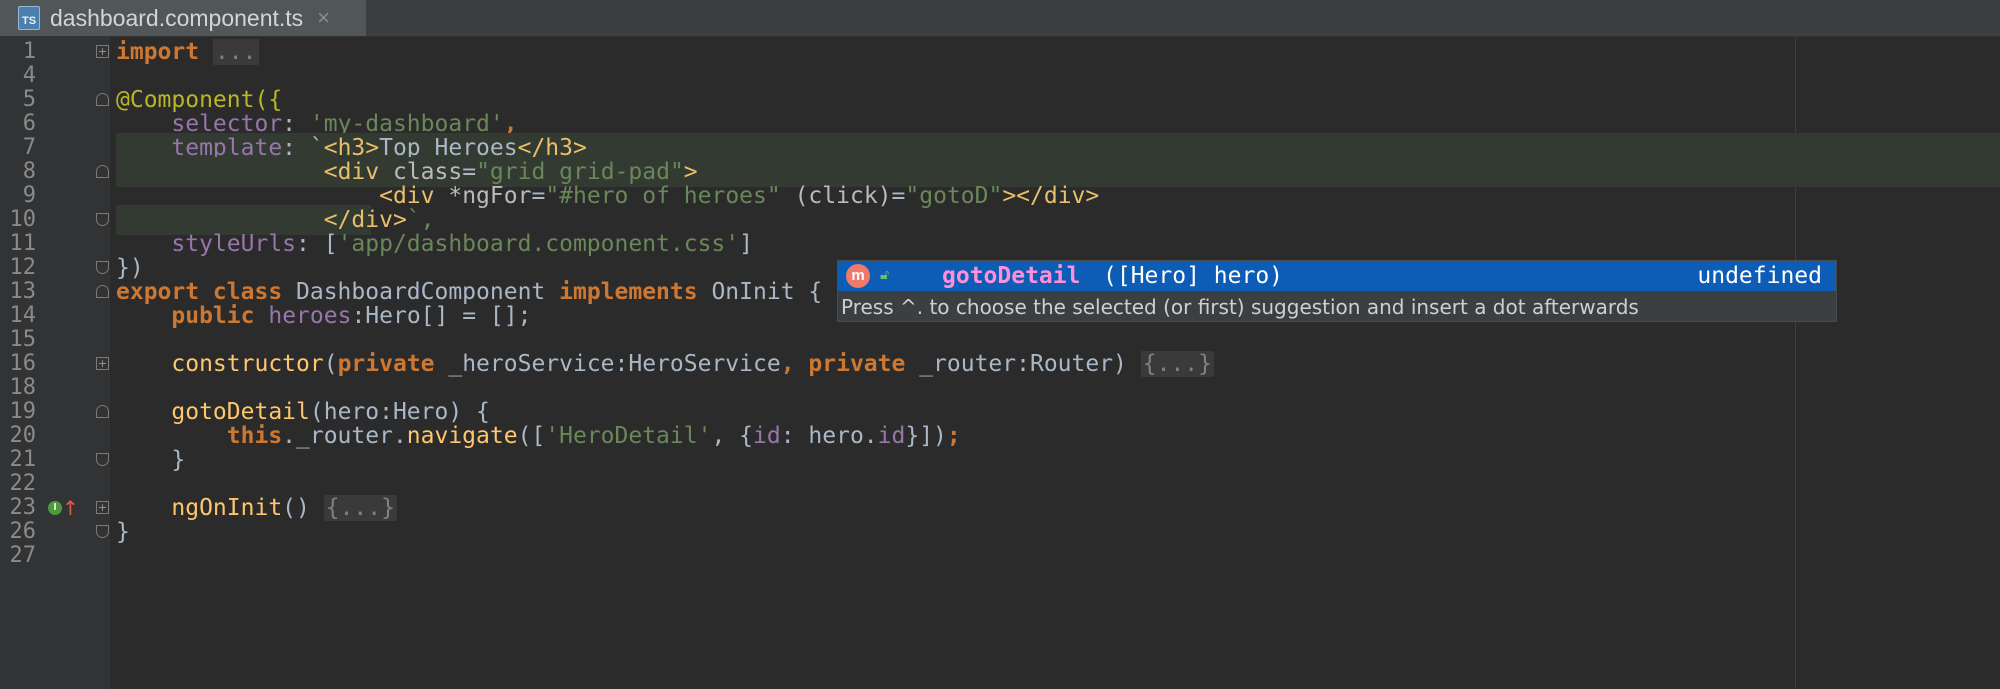  I want to click on completion-params: ([Hero] hero), so click(1193, 276).